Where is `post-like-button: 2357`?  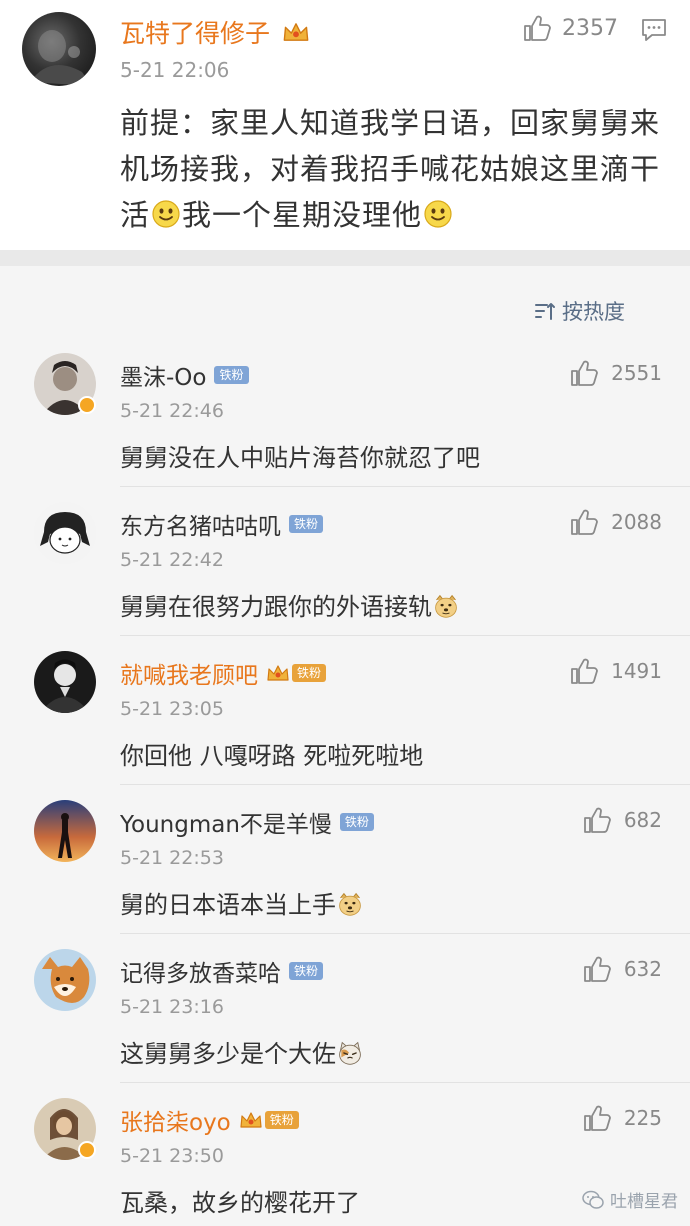
post-like-button: 2357 is located at coordinates (570, 28).